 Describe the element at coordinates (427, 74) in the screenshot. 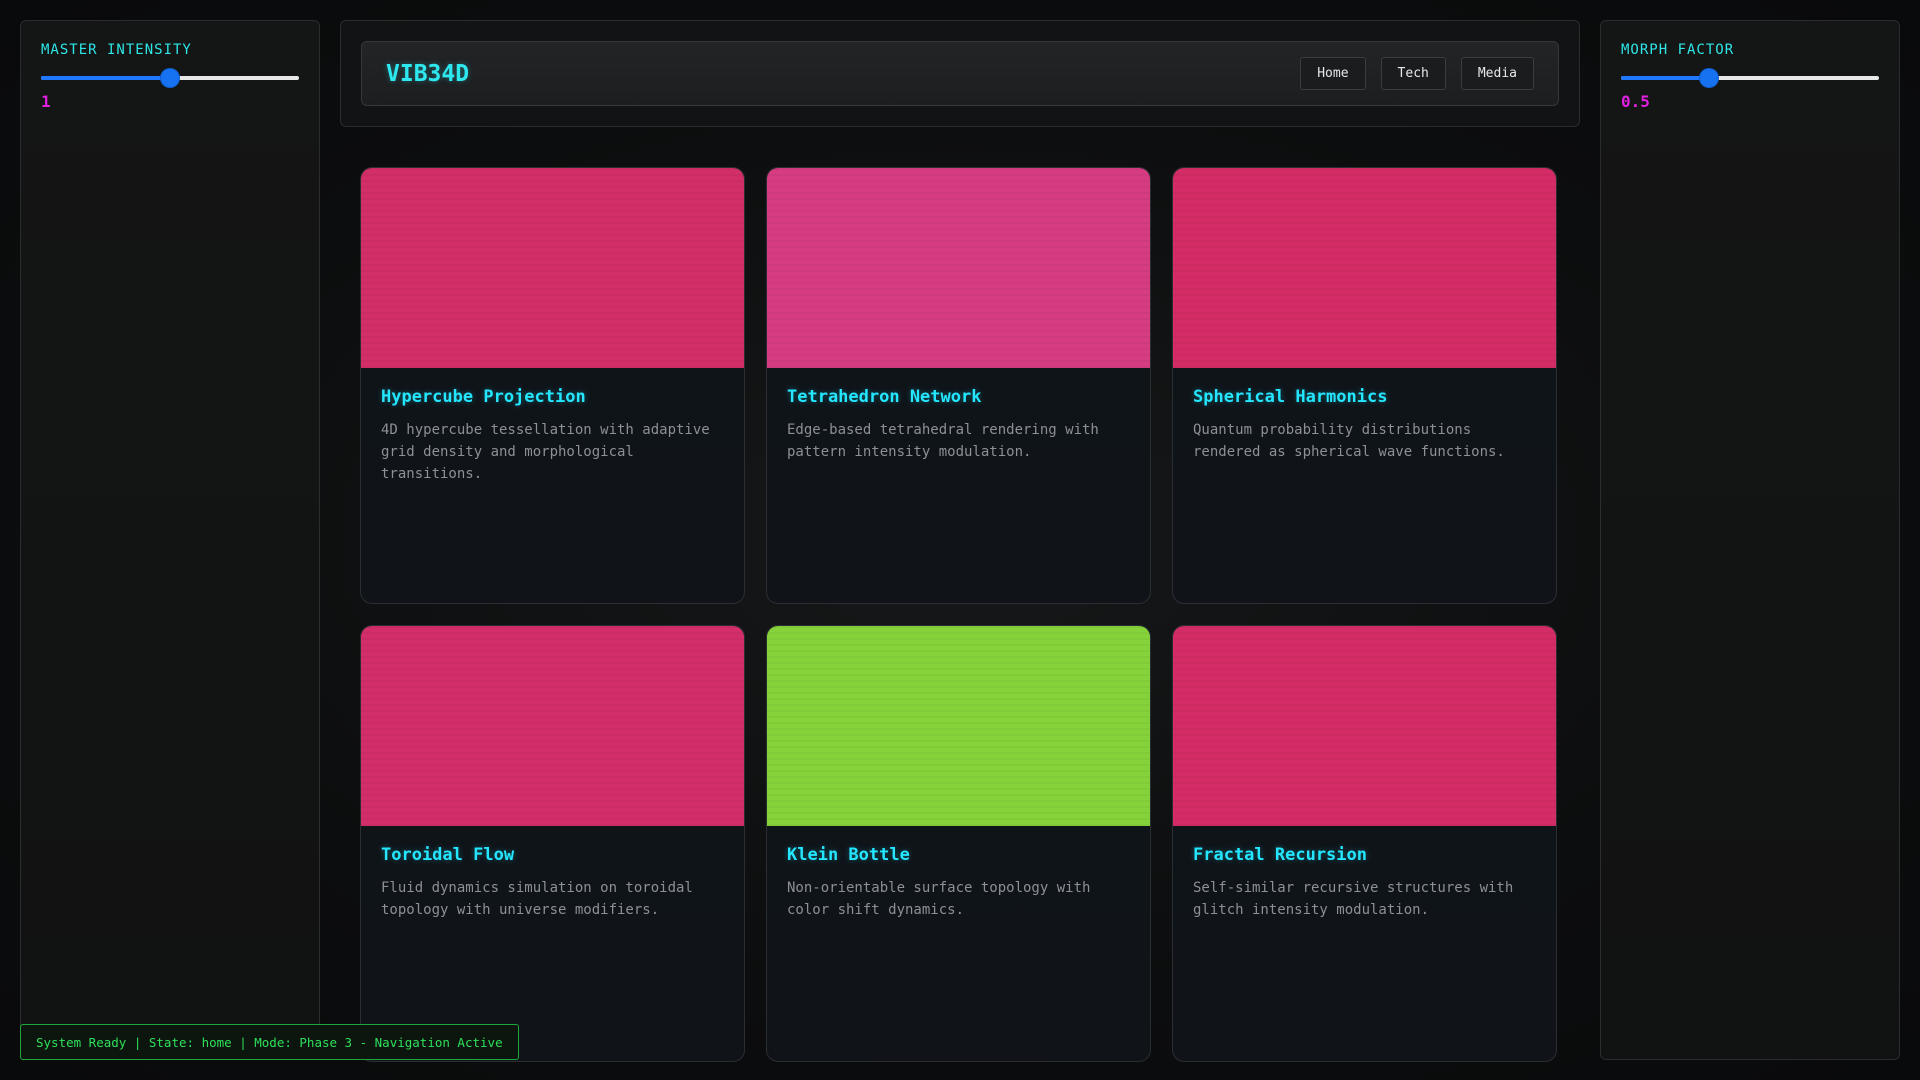

I see `brand-logo: VIB34D` at that location.